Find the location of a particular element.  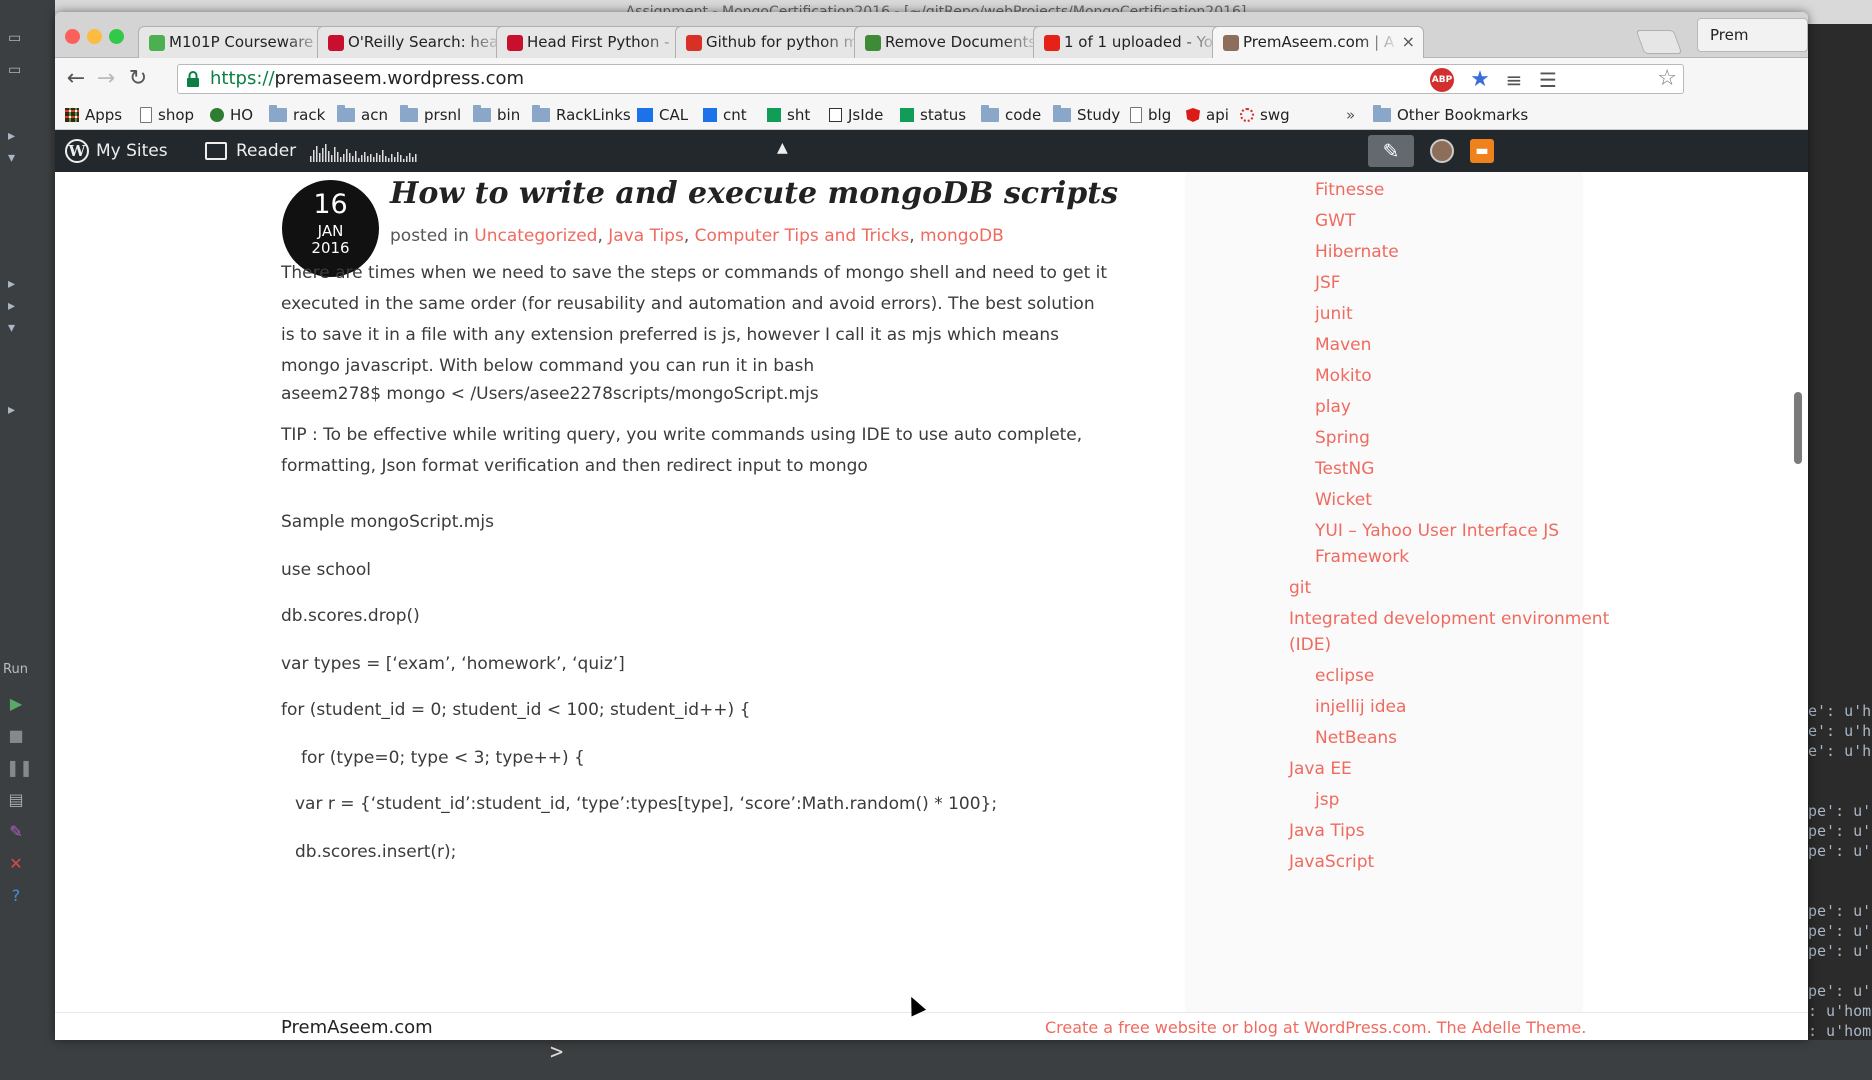

pause-icon: ❚❚ is located at coordinates (19, 768).